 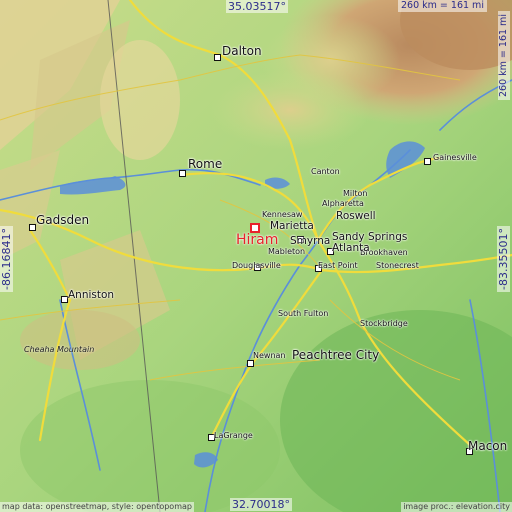 What do you see at coordinates (303, 313) in the screenshot?
I see `city-label-south-fulton: South Fulton` at bounding box center [303, 313].